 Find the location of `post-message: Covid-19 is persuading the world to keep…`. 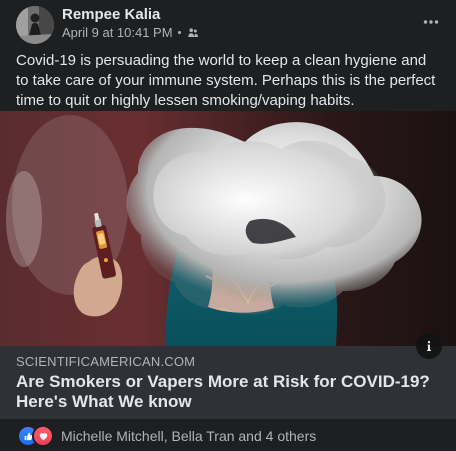

post-message: Covid-19 is persuading the world to keep… is located at coordinates (226, 80).